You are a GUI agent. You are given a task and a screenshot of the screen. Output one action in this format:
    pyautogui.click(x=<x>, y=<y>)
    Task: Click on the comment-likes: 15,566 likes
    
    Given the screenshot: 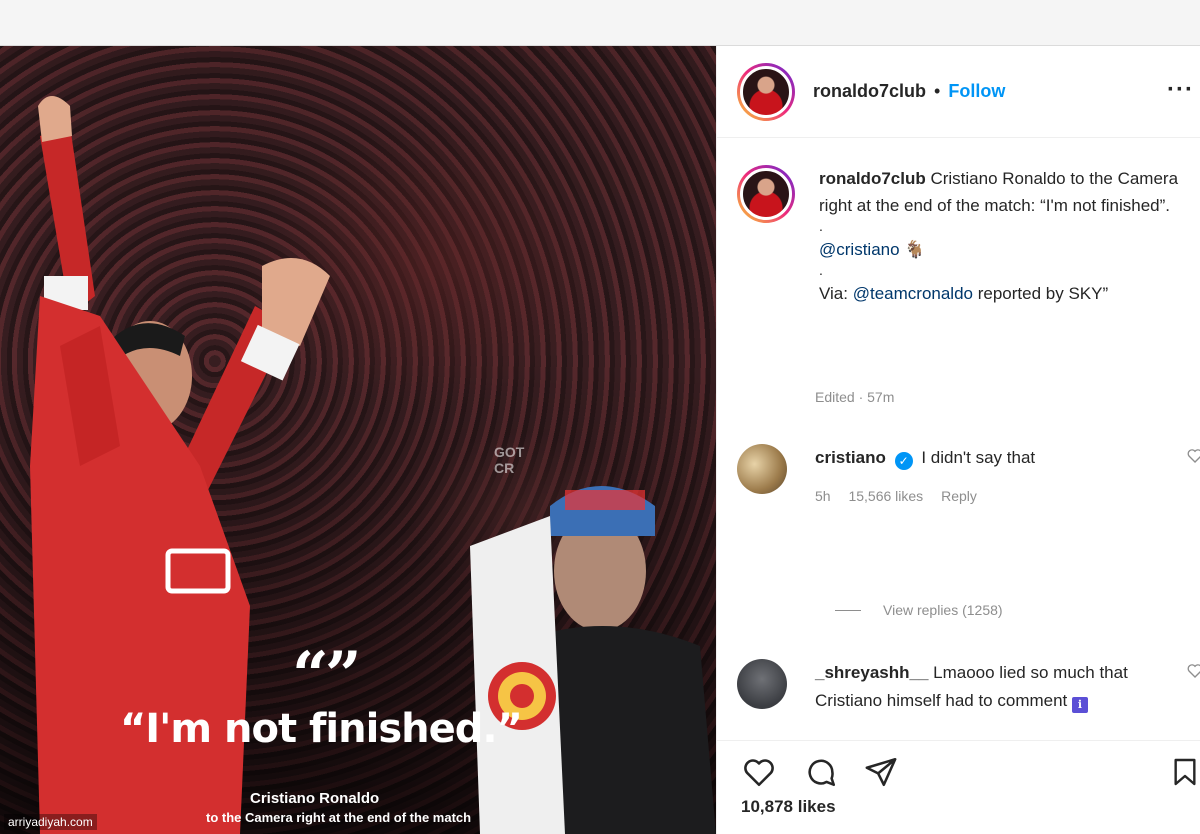 What is the action you would take?
    pyautogui.click(x=885, y=496)
    